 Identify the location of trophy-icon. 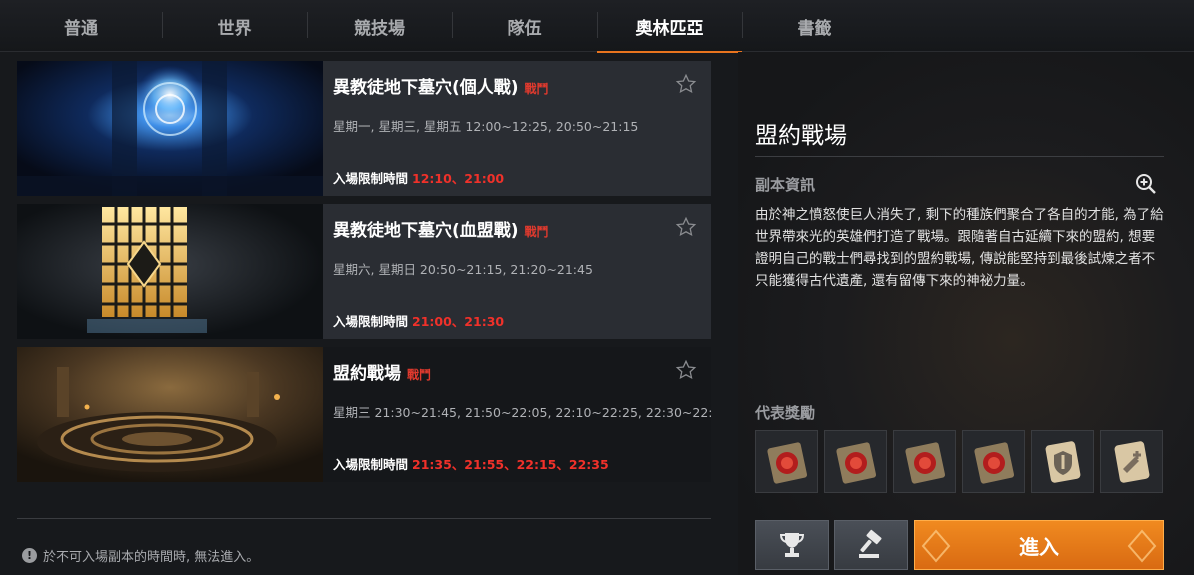
(792, 545).